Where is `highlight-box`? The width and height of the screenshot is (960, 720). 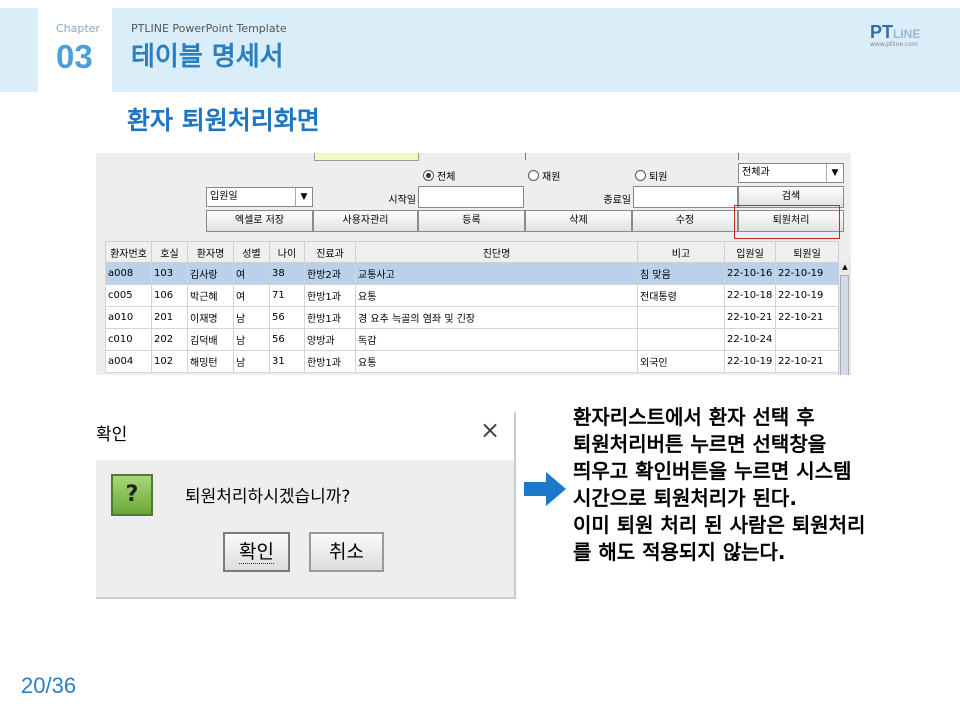 highlight-box is located at coordinates (787, 222).